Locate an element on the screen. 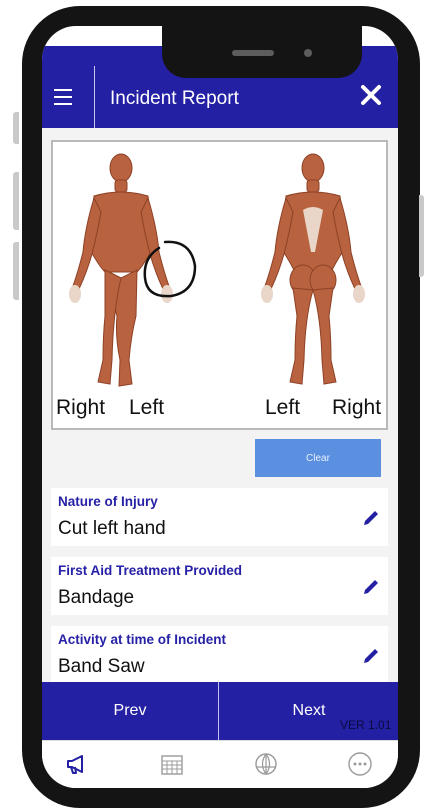  field-first-aid-treatment: First Aid Treatment Provided Bandage is located at coordinates (219, 586).